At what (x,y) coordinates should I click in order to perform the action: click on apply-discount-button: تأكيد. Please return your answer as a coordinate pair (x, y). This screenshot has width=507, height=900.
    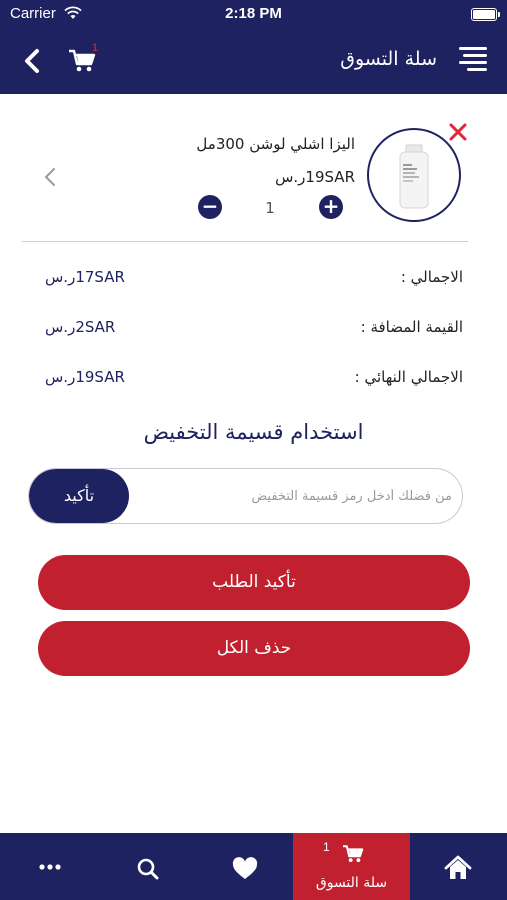
    Looking at the image, I should click on (79, 496).